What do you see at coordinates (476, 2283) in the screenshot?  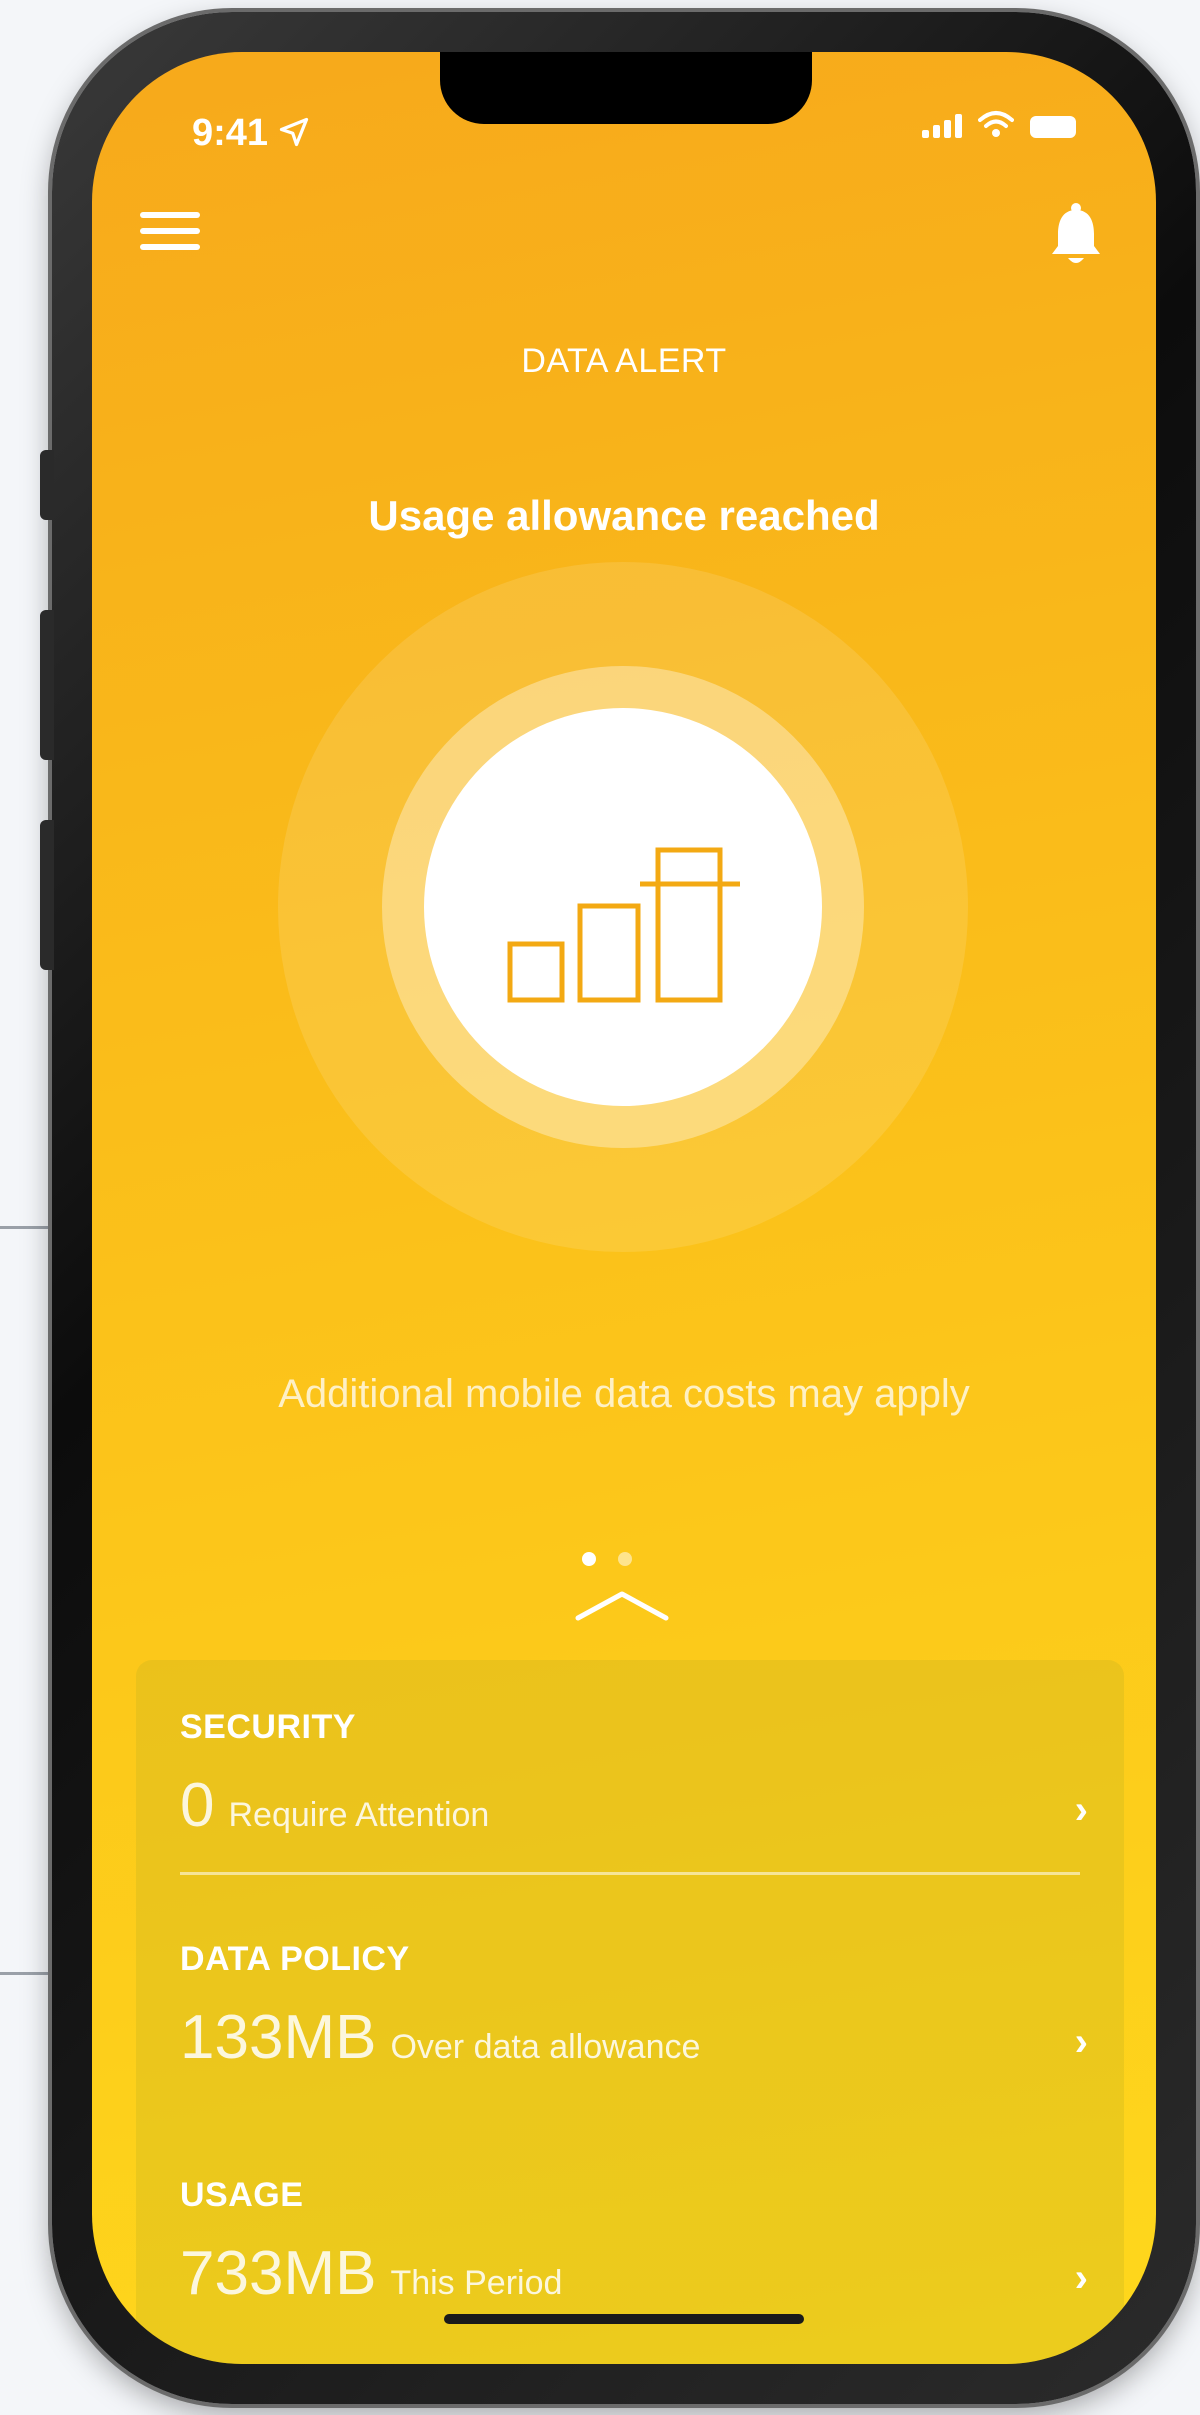 I see `row-description: This Period` at bounding box center [476, 2283].